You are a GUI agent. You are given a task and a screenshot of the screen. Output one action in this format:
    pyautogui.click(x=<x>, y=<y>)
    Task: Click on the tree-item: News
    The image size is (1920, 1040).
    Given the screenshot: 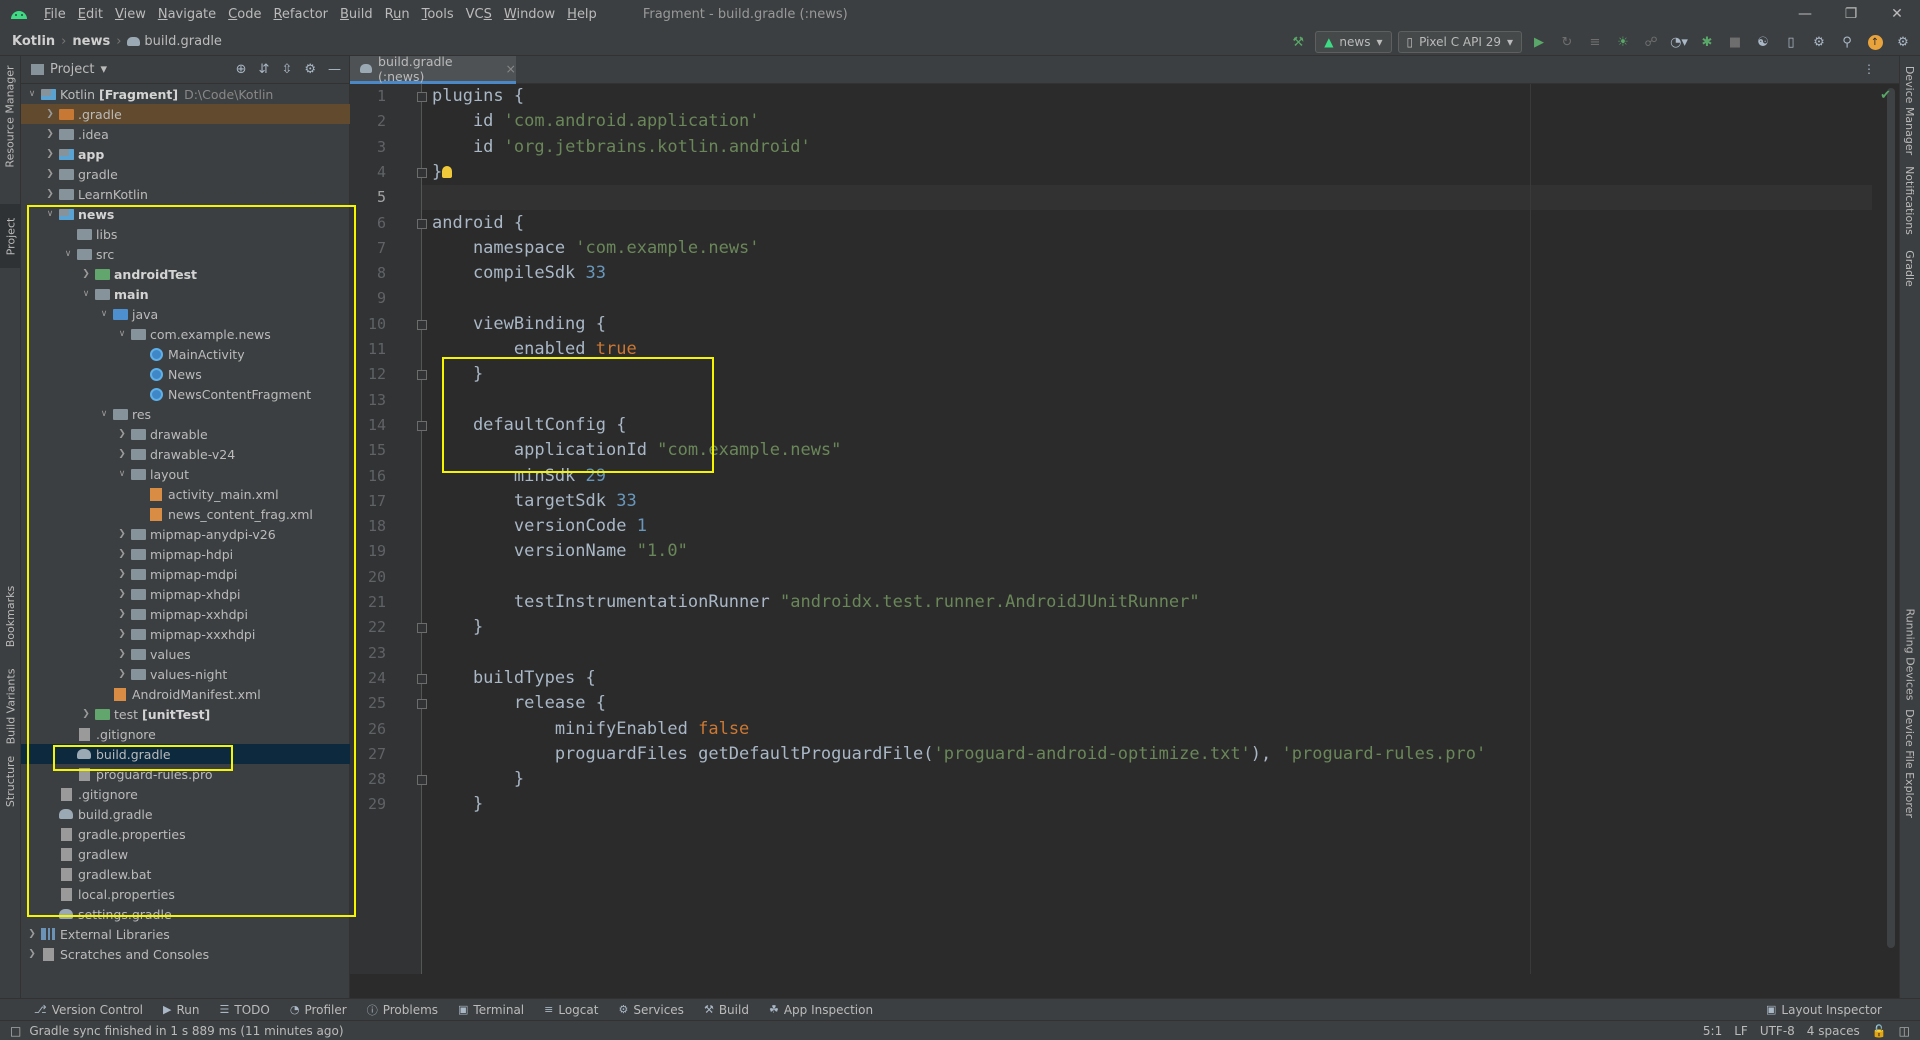 What is the action you would take?
    pyautogui.click(x=185, y=374)
    